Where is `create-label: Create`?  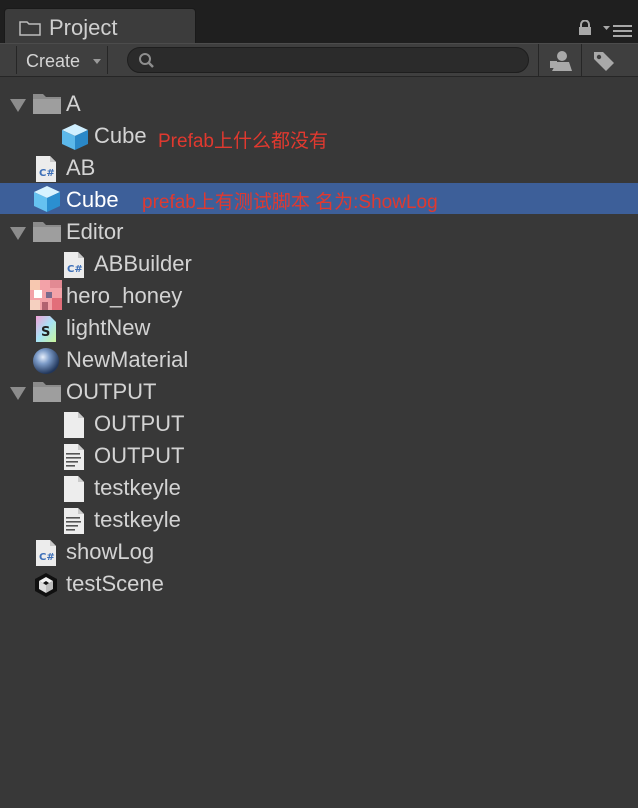 create-label: Create is located at coordinates (53, 61).